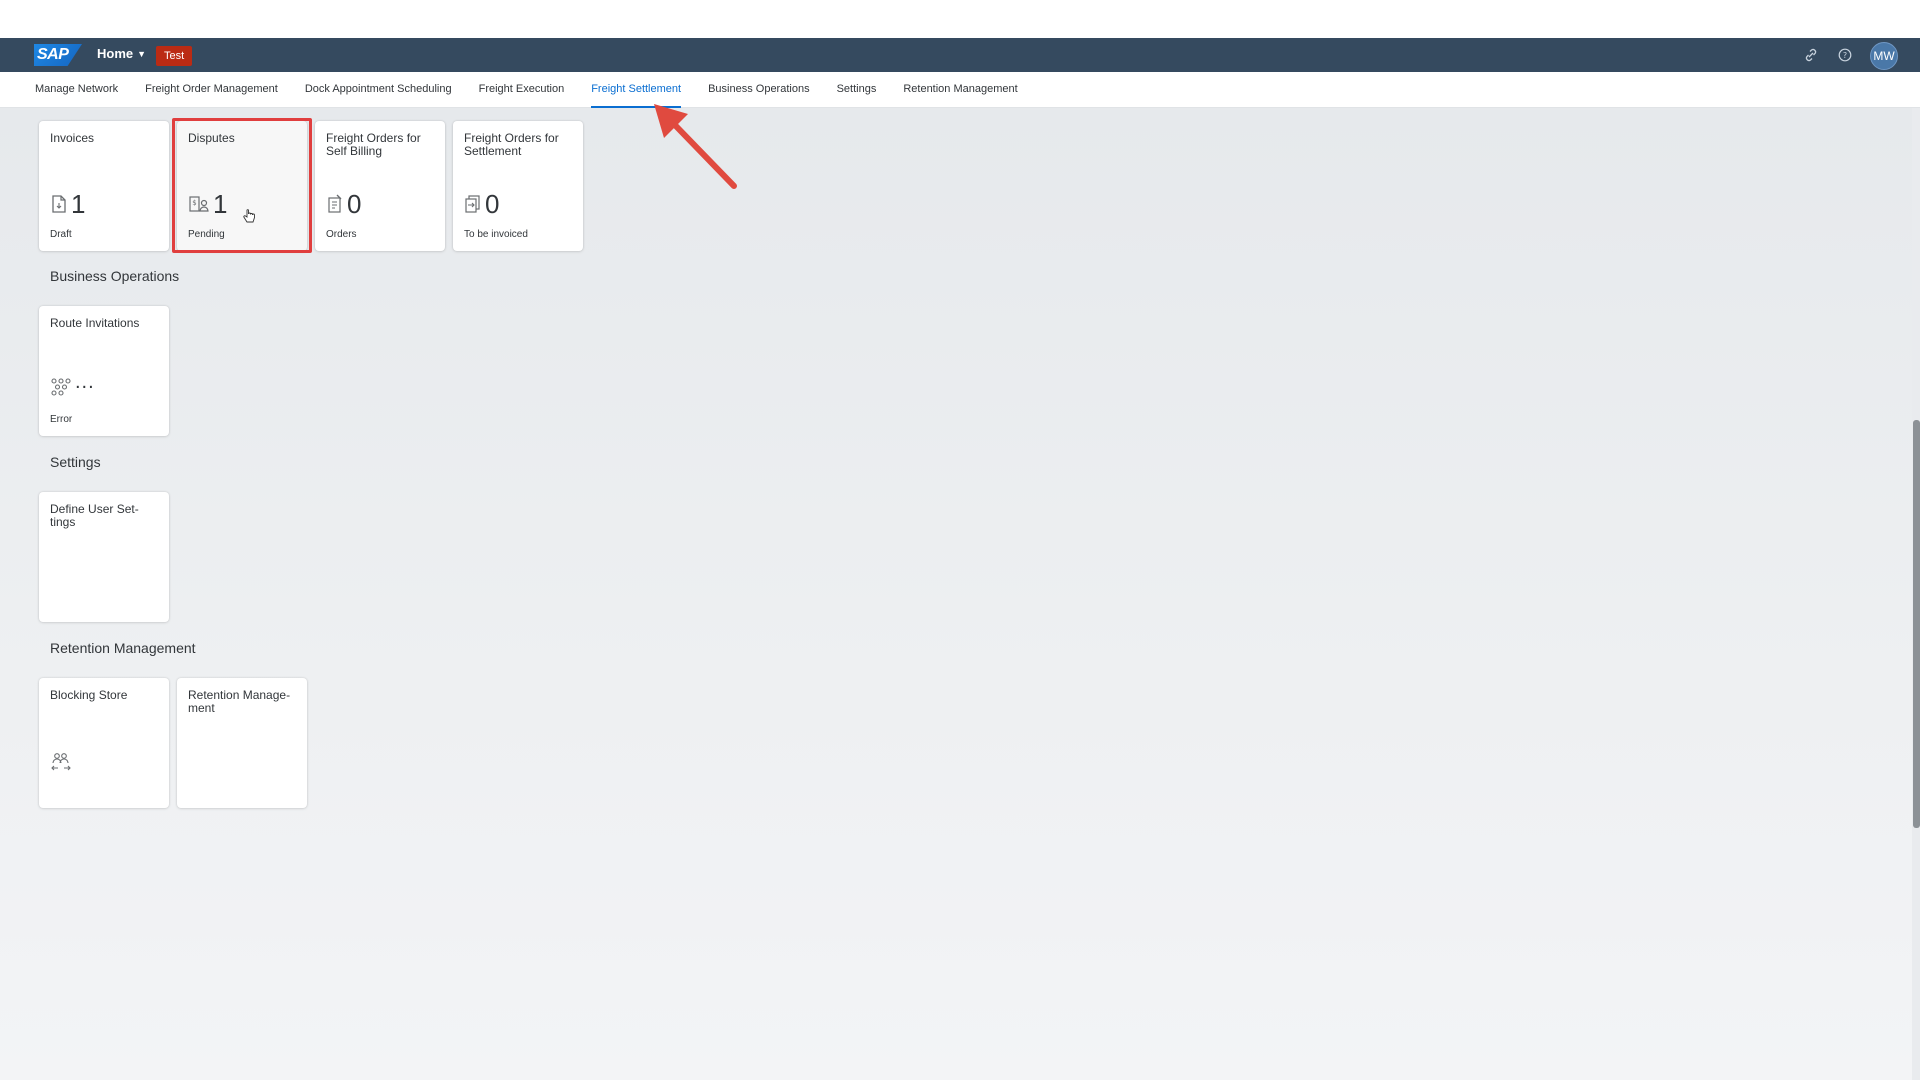 Image resolution: width=1920 pixels, height=1080 pixels. What do you see at coordinates (89, 695) in the screenshot?
I see `tile-title: Blocking Store` at bounding box center [89, 695].